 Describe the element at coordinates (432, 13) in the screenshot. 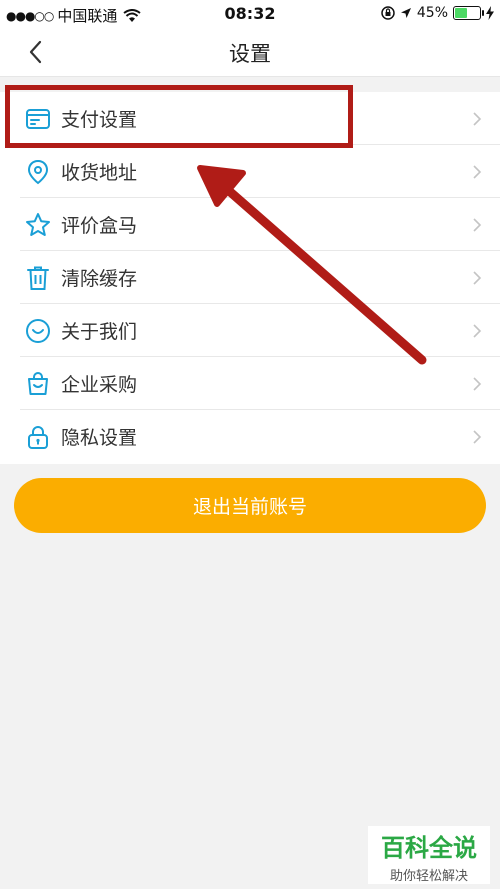

I see `battery-percent: 45%` at that location.